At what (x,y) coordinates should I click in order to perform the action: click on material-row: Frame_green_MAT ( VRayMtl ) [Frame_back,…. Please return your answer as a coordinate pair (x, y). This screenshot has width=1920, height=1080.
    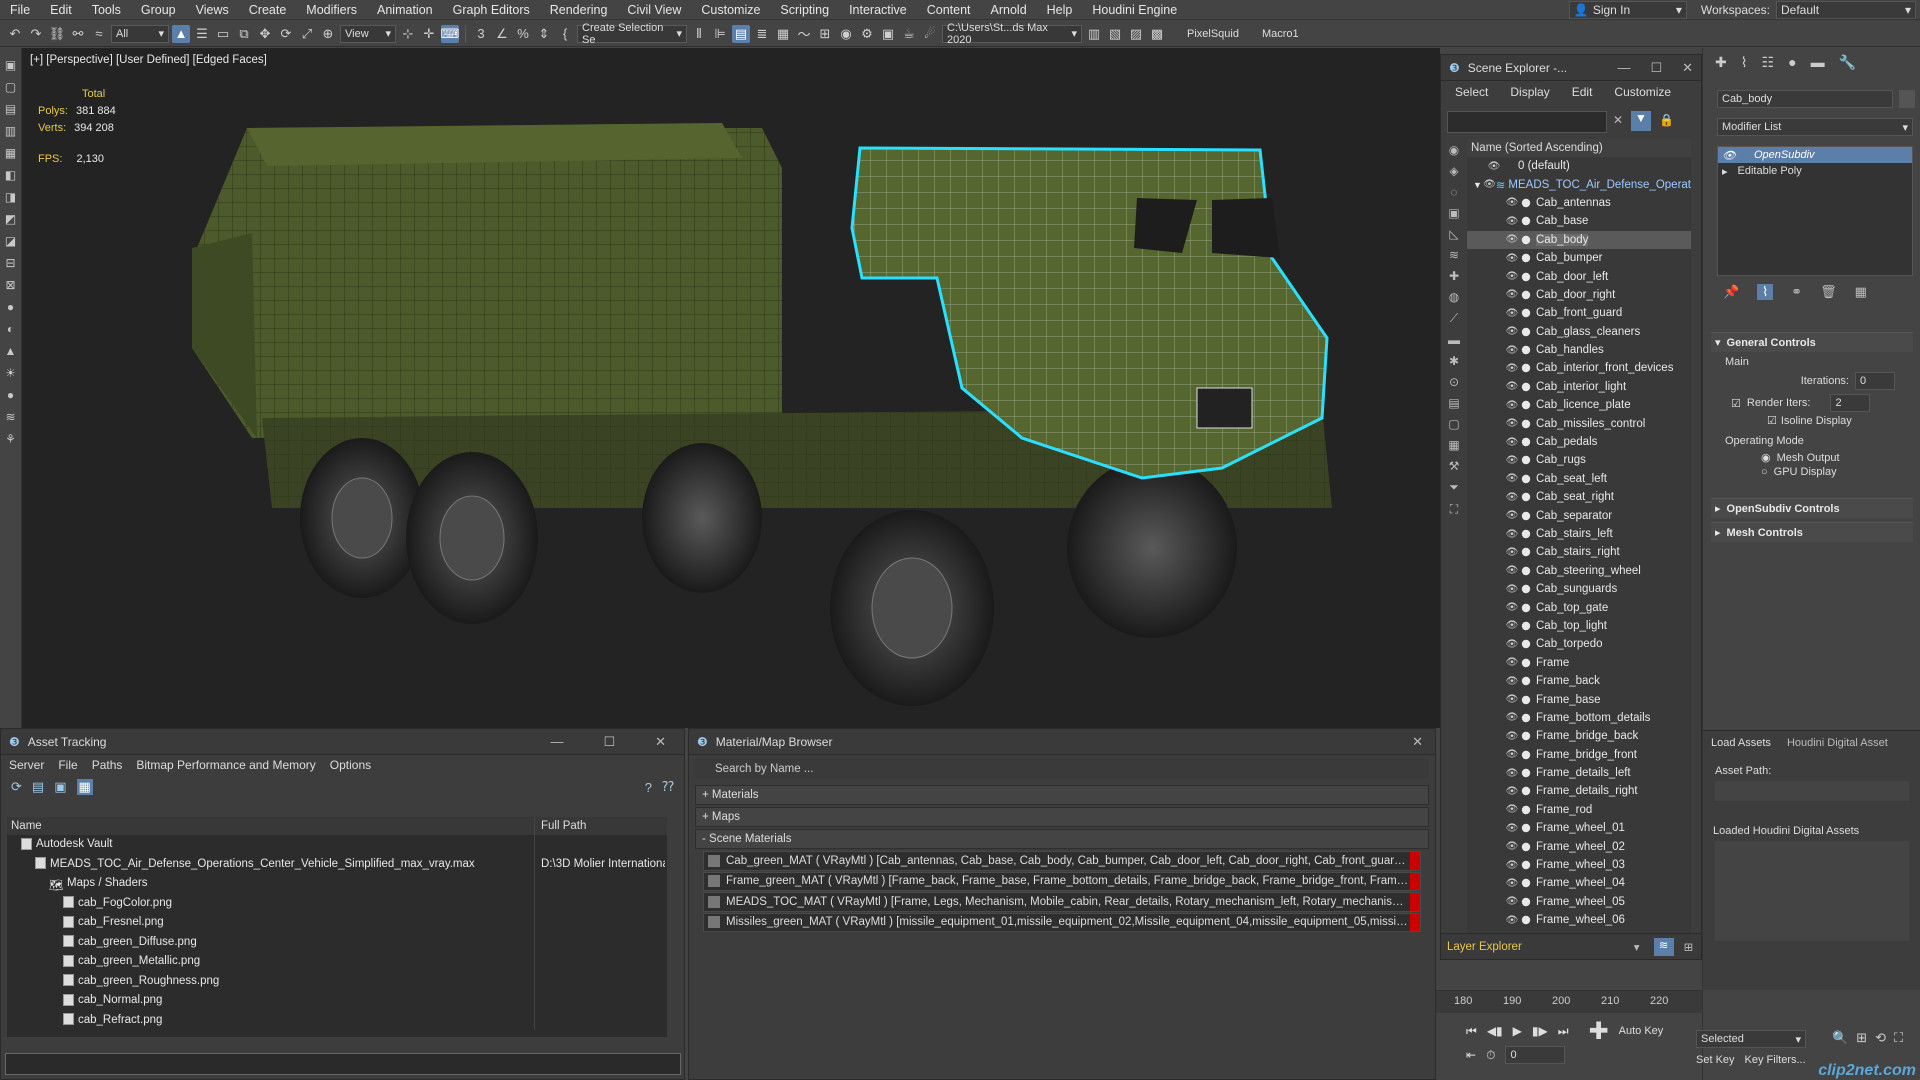
    Looking at the image, I should click on (1062, 881).